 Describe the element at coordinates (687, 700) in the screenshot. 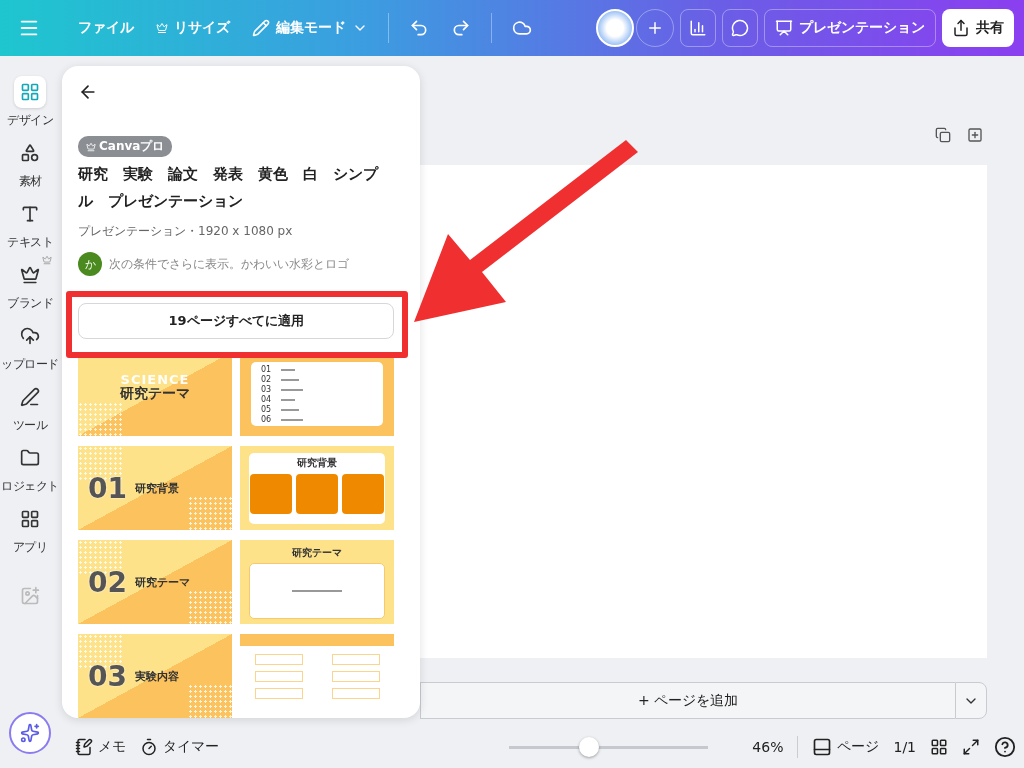

I see `add-page-button: + ページを追加` at that location.